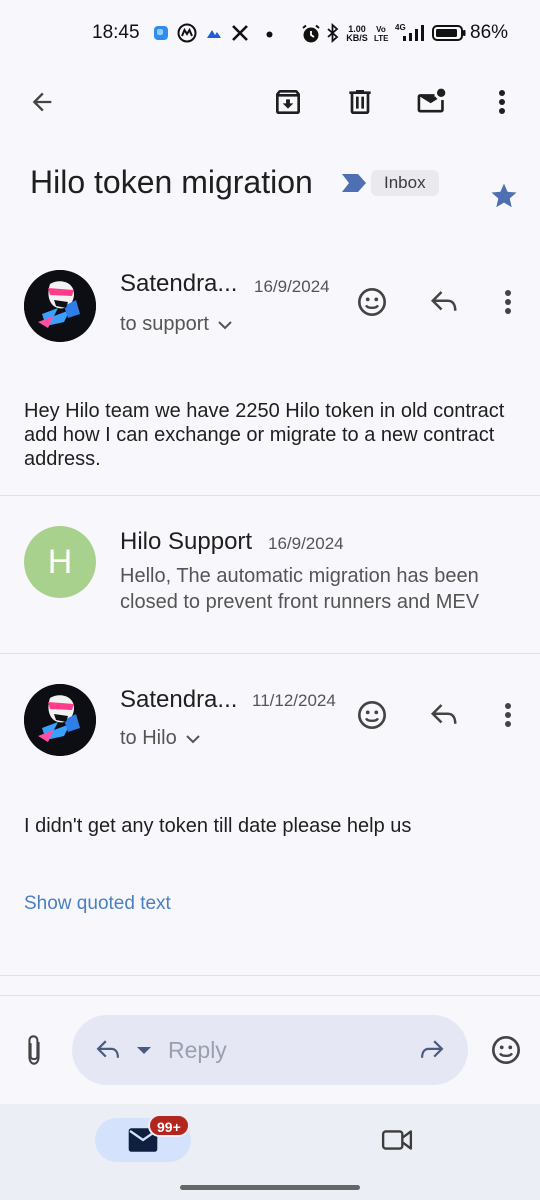 The image size is (540, 1200). I want to click on battery-icon, so click(449, 33).